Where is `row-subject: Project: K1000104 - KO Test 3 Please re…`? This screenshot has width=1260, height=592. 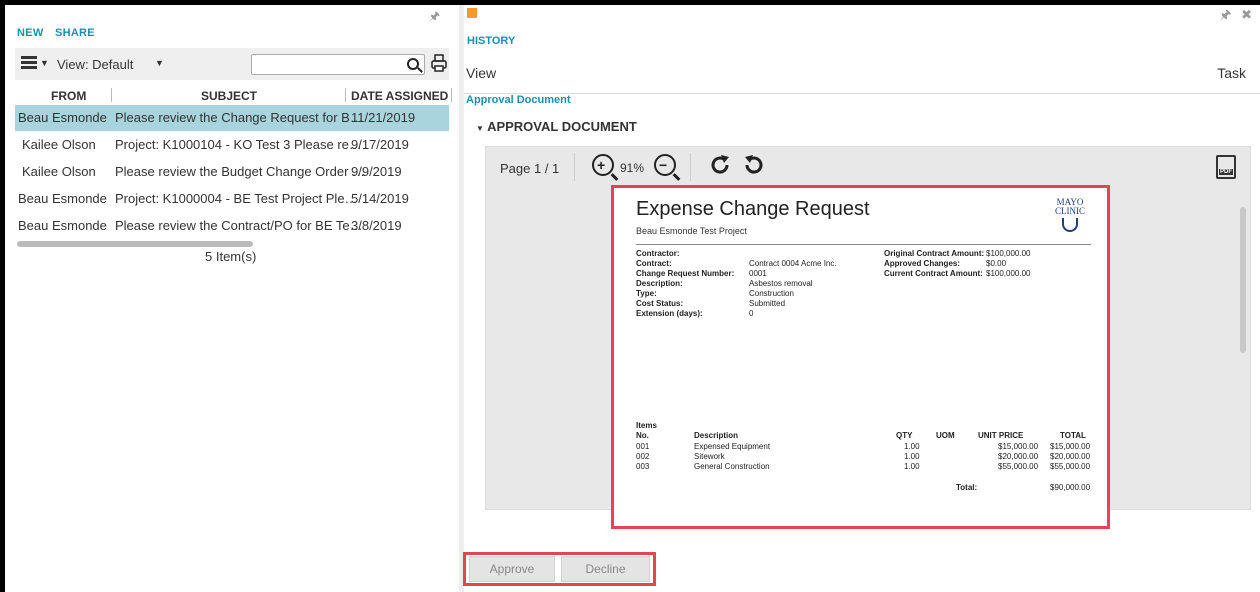
row-subject: Project: K1000104 - KO Test 3 Please re… is located at coordinates (238, 144).